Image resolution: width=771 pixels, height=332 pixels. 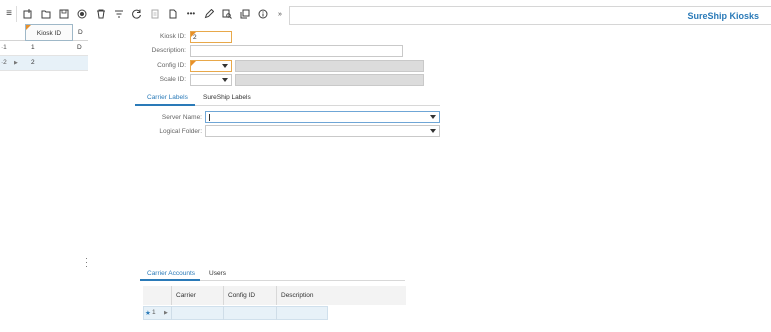 I want to click on config-id-description, so click(x=329, y=66).